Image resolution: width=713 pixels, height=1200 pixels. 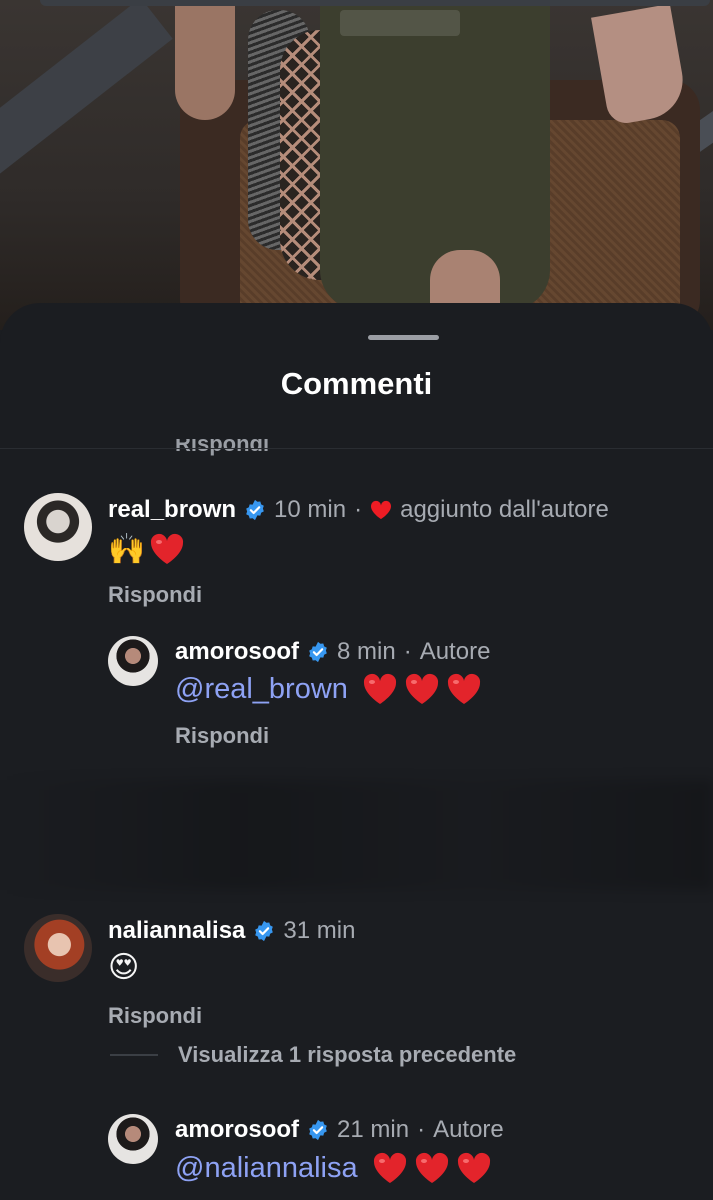 I want to click on reply-body: @naliannalisa, so click(x=336, y=1168).